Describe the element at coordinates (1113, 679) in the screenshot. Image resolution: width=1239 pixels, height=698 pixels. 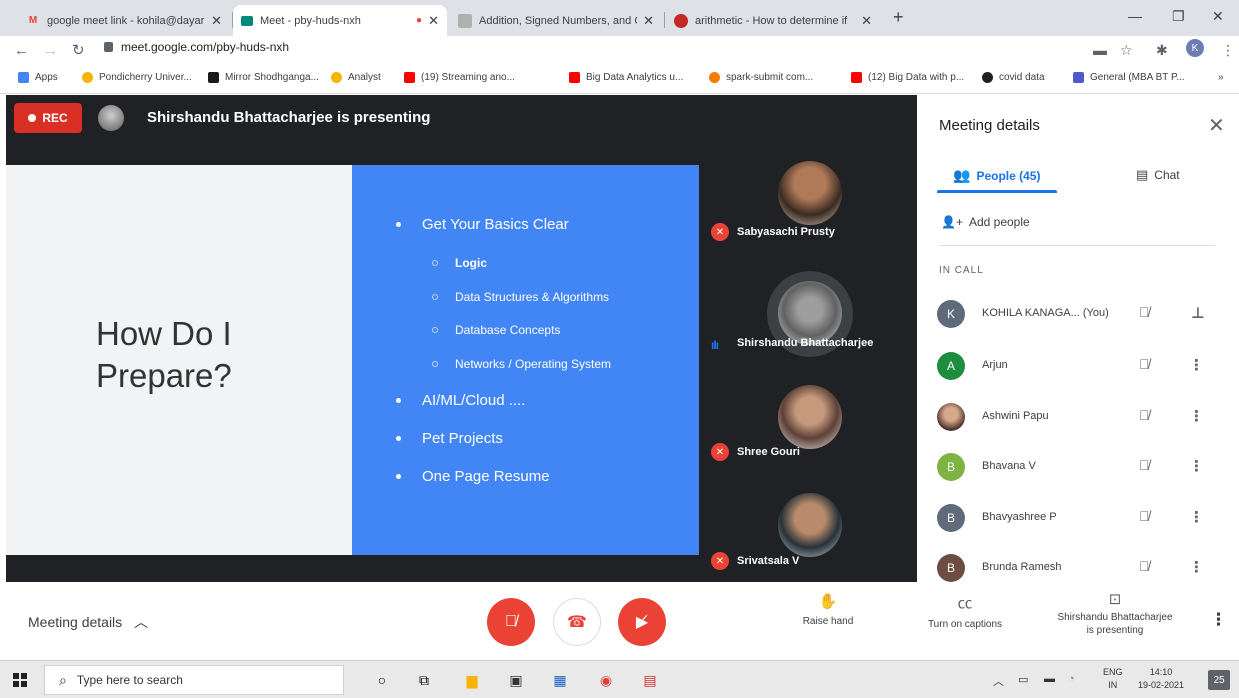
I see `language-indicator: ENG IN` at that location.